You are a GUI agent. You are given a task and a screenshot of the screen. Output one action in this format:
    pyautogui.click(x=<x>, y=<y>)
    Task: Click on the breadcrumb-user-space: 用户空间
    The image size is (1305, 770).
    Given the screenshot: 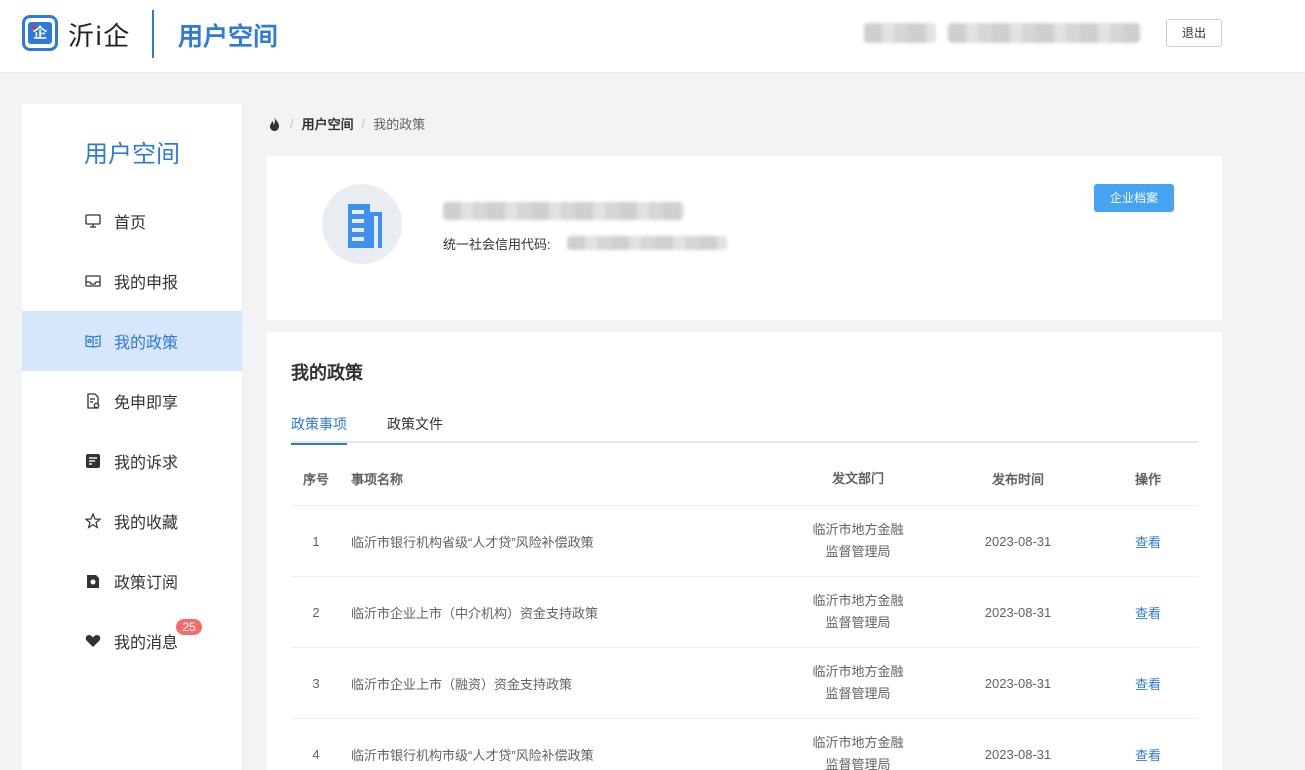 What is the action you would take?
    pyautogui.click(x=328, y=123)
    